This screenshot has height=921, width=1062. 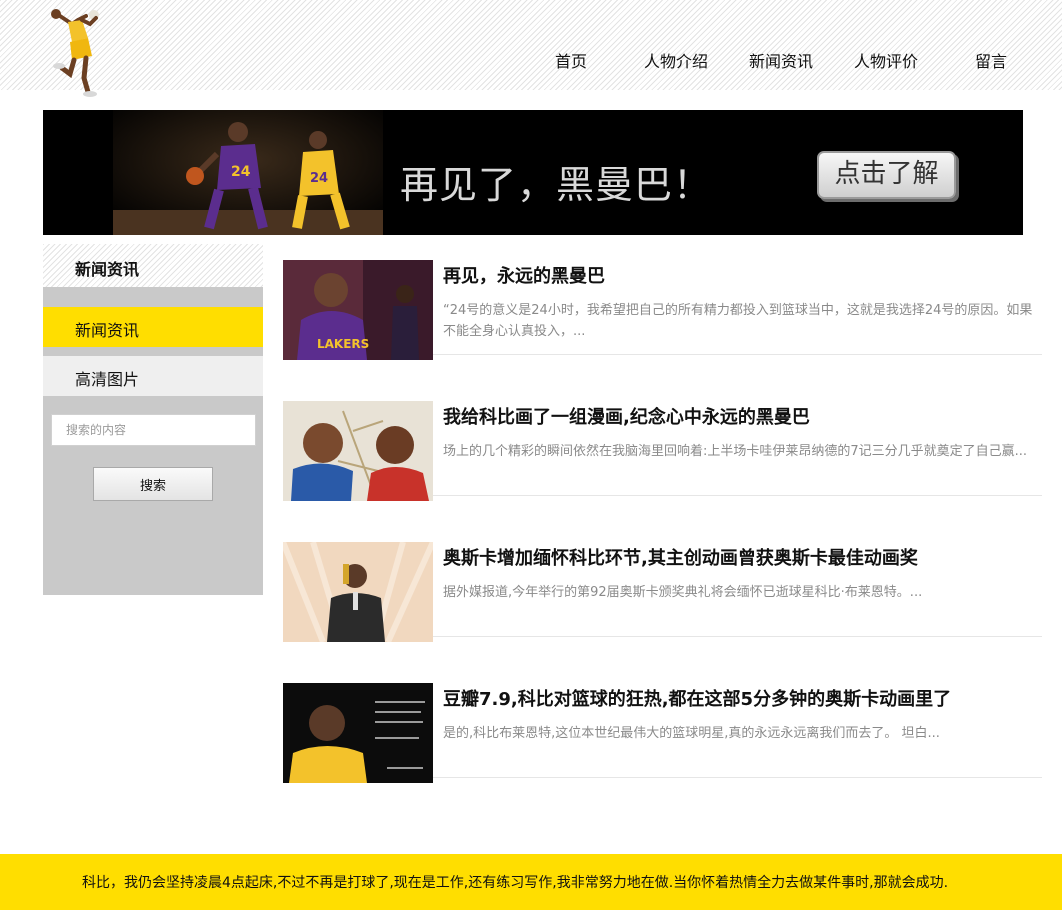 What do you see at coordinates (524, 275) in the screenshot?
I see `article-title: 再见，永远的黑曼巴` at bounding box center [524, 275].